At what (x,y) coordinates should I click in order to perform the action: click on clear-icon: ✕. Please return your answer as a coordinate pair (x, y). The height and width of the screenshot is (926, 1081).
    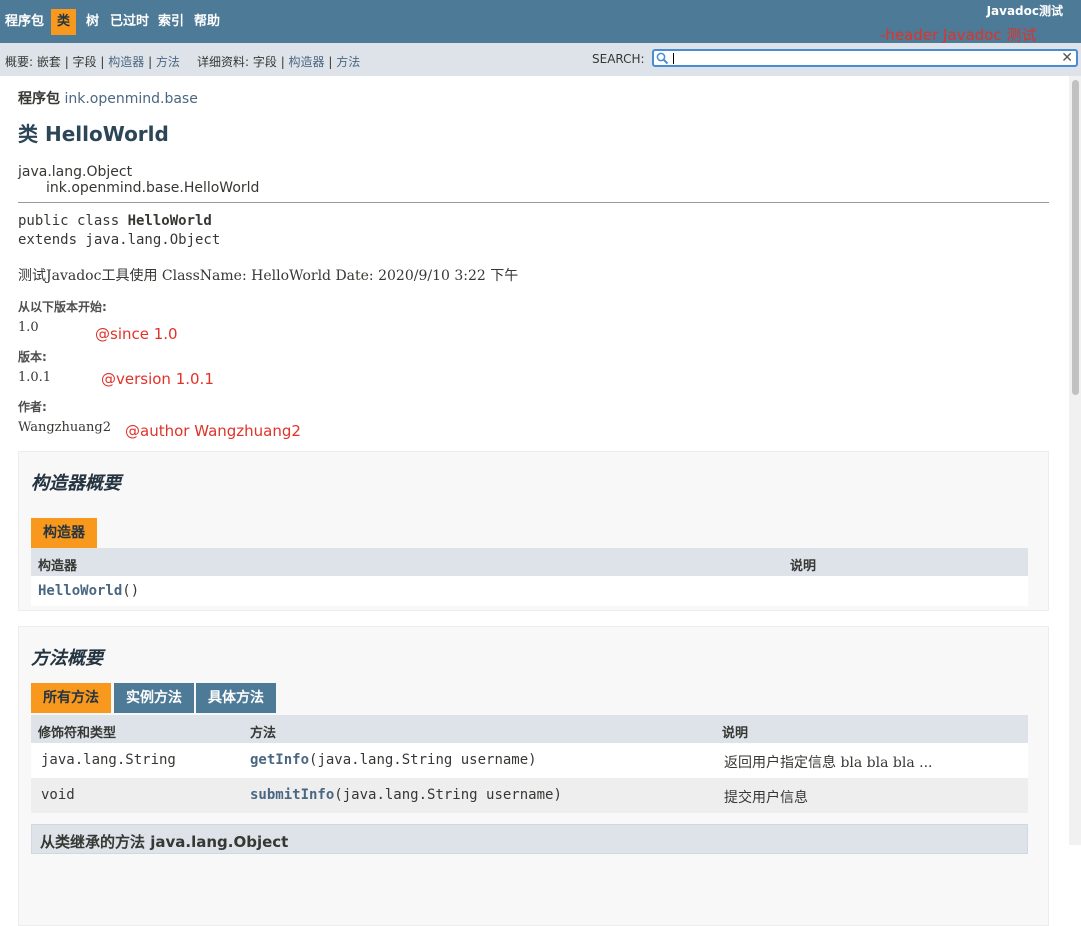
    Looking at the image, I should click on (1067, 58).